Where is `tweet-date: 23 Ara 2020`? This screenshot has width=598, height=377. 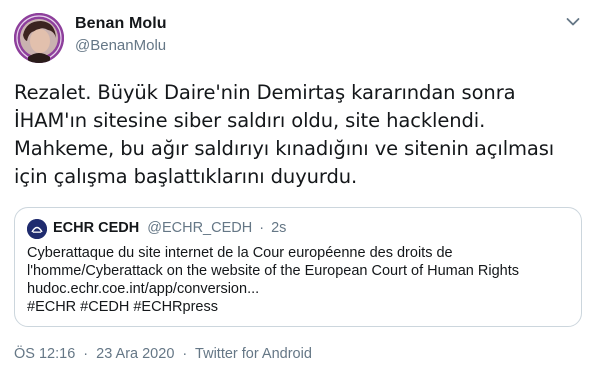 tweet-date: 23 Ara 2020 is located at coordinates (135, 354).